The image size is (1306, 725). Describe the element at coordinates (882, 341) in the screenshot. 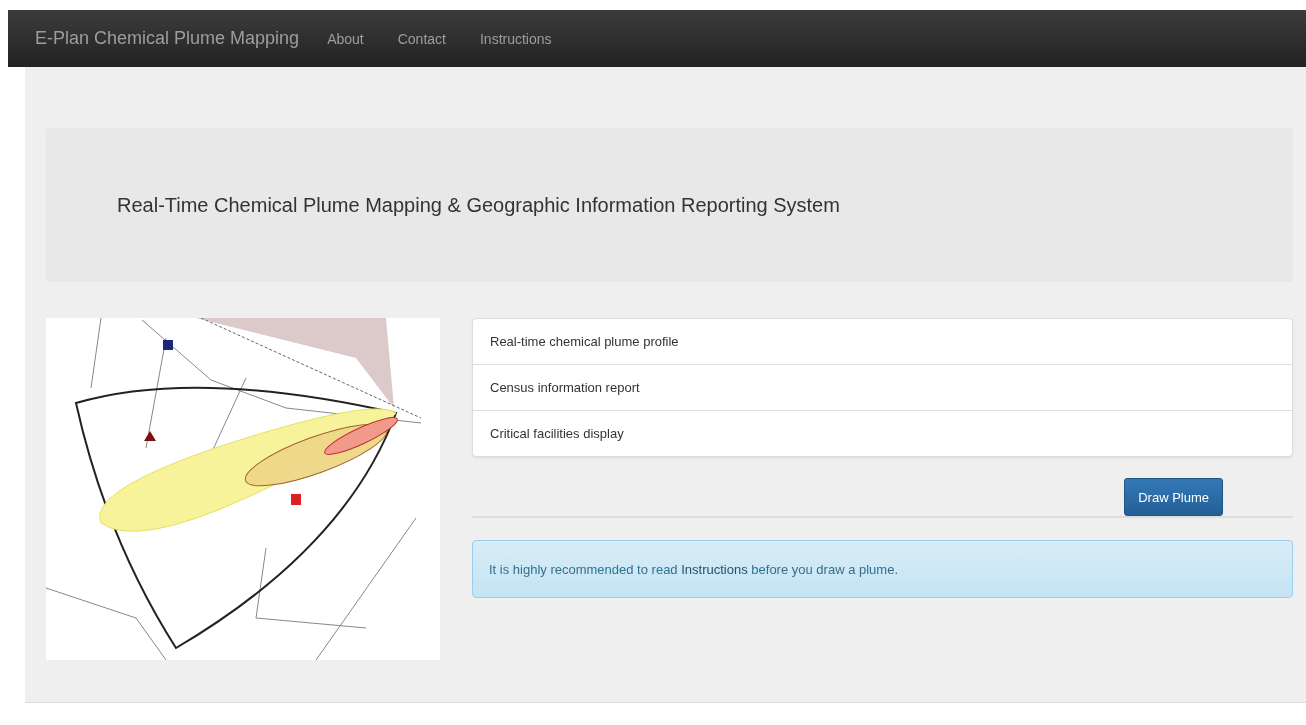

I see `feature-item: Real-time chemical plume profile` at that location.